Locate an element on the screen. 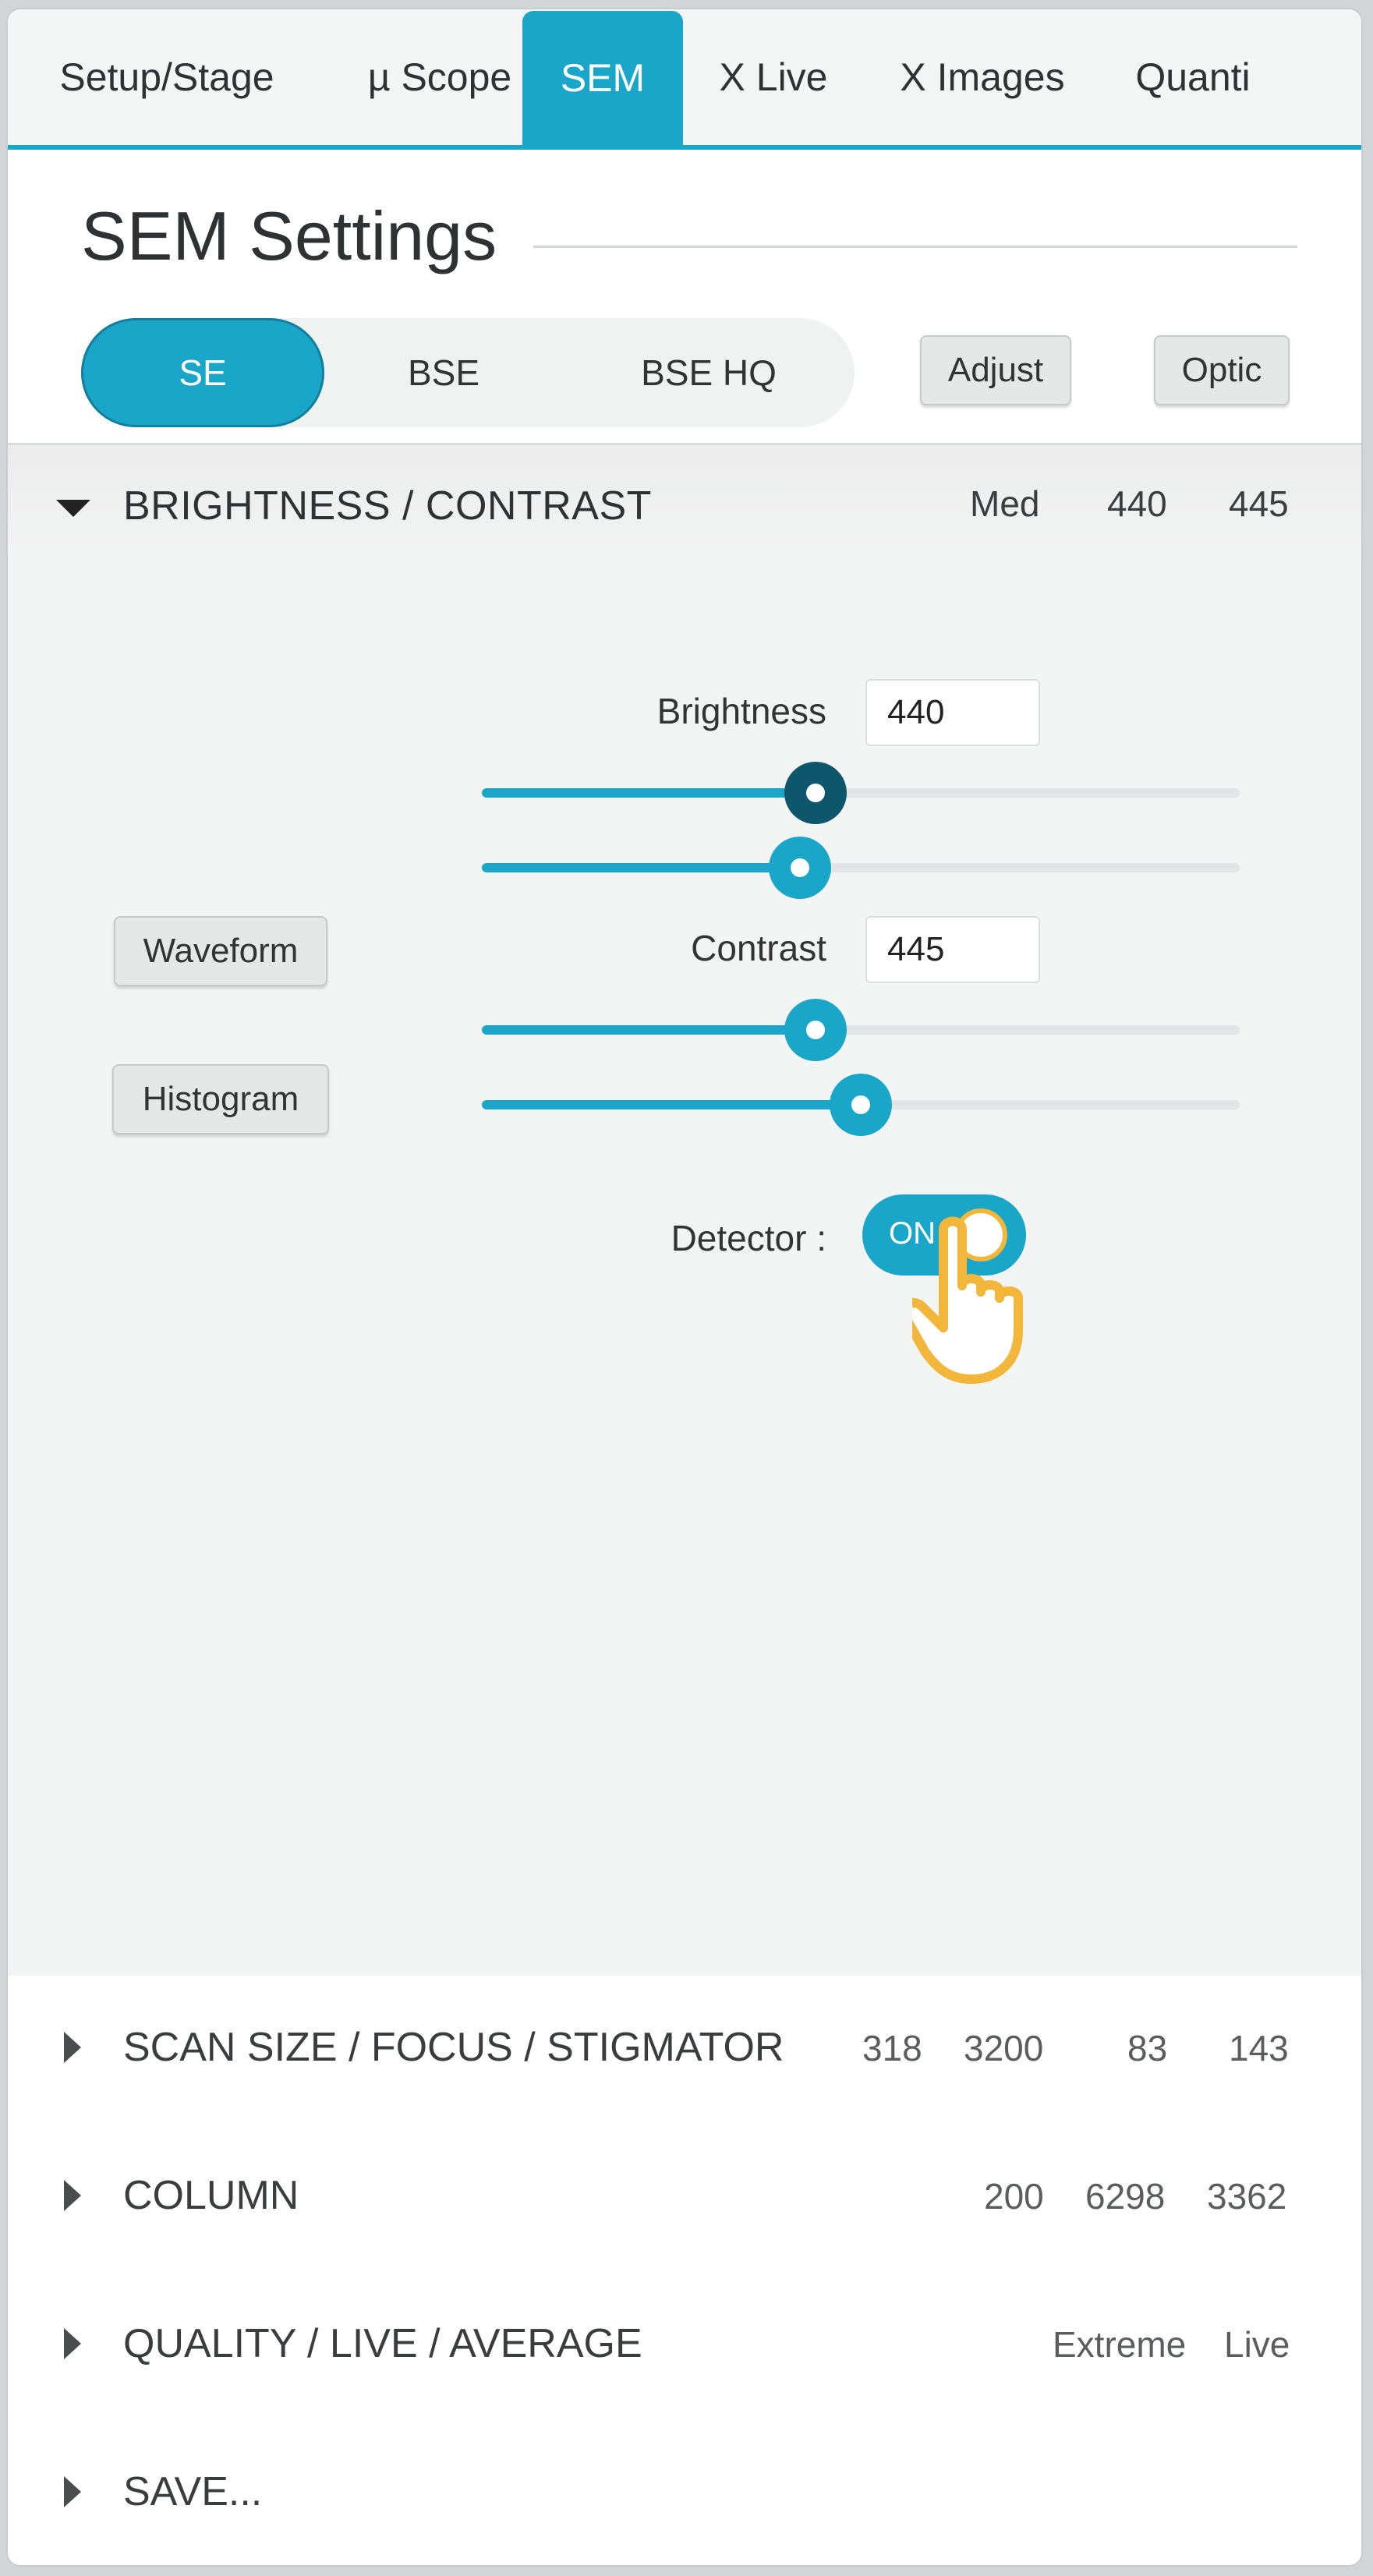 This screenshot has height=2576, width=1373. tab-x-images: X Images is located at coordinates (982, 77).